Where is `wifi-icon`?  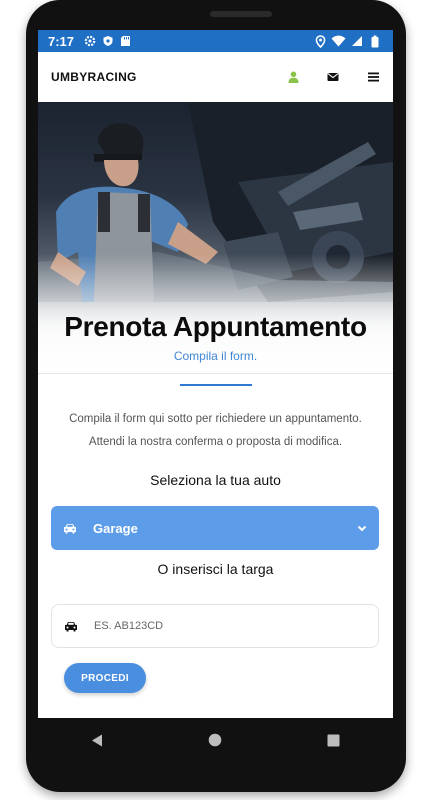
wifi-icon is located at coordinates (338, 41).